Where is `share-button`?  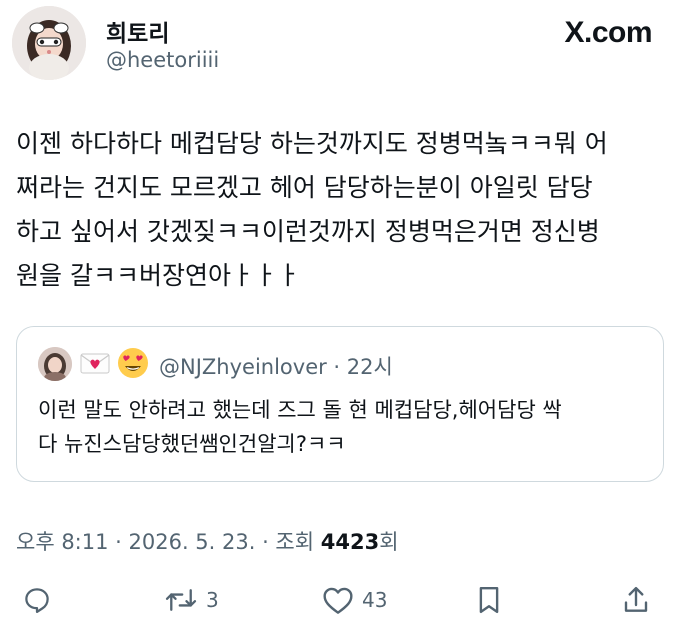 share-button is located at coordinates (636, 600).